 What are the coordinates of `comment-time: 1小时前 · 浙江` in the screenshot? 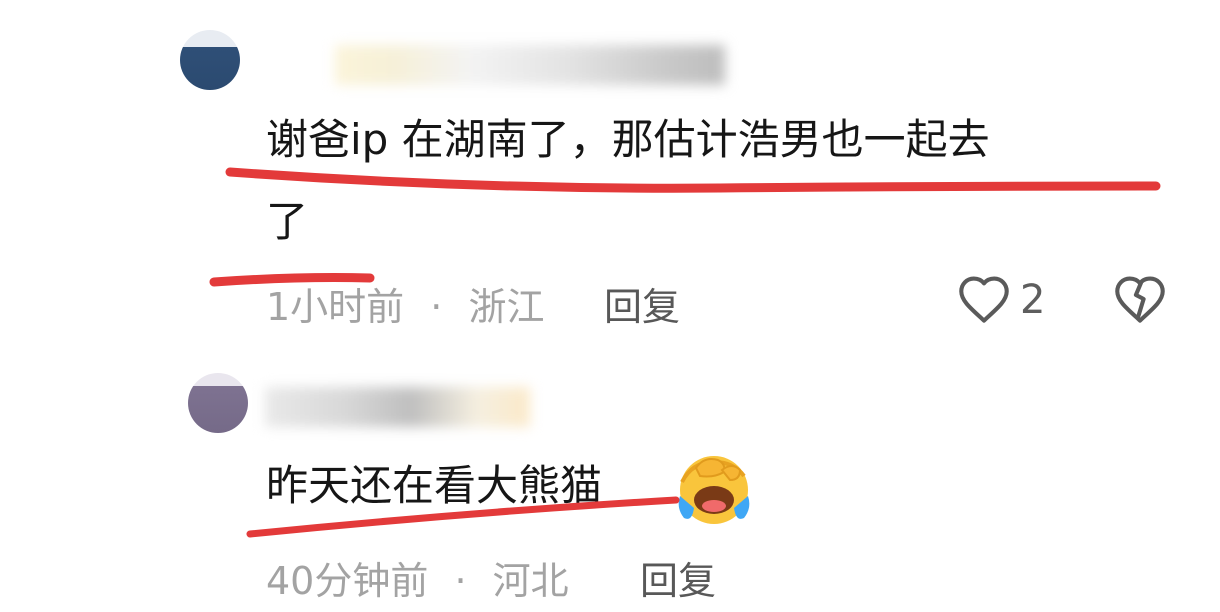 It's located at (405, 303).